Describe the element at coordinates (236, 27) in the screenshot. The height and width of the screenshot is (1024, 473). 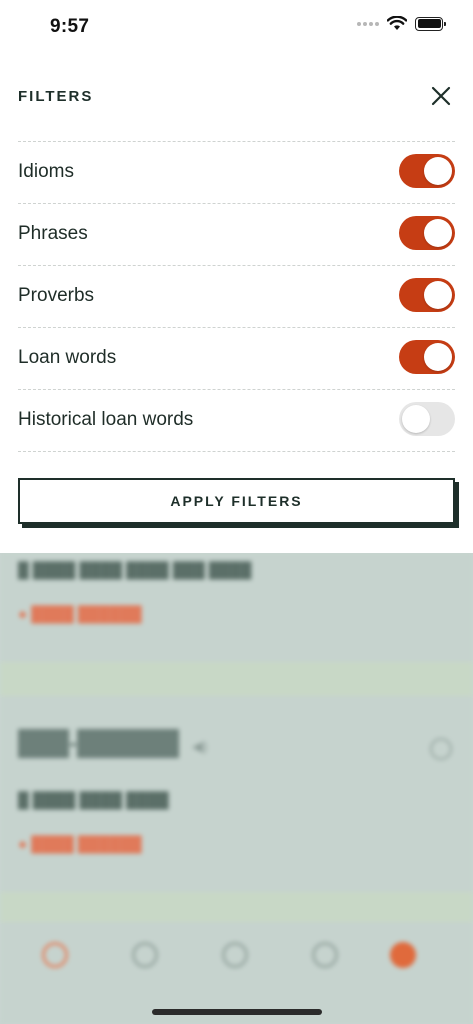
I see `status-bar: 9:57` at that location.